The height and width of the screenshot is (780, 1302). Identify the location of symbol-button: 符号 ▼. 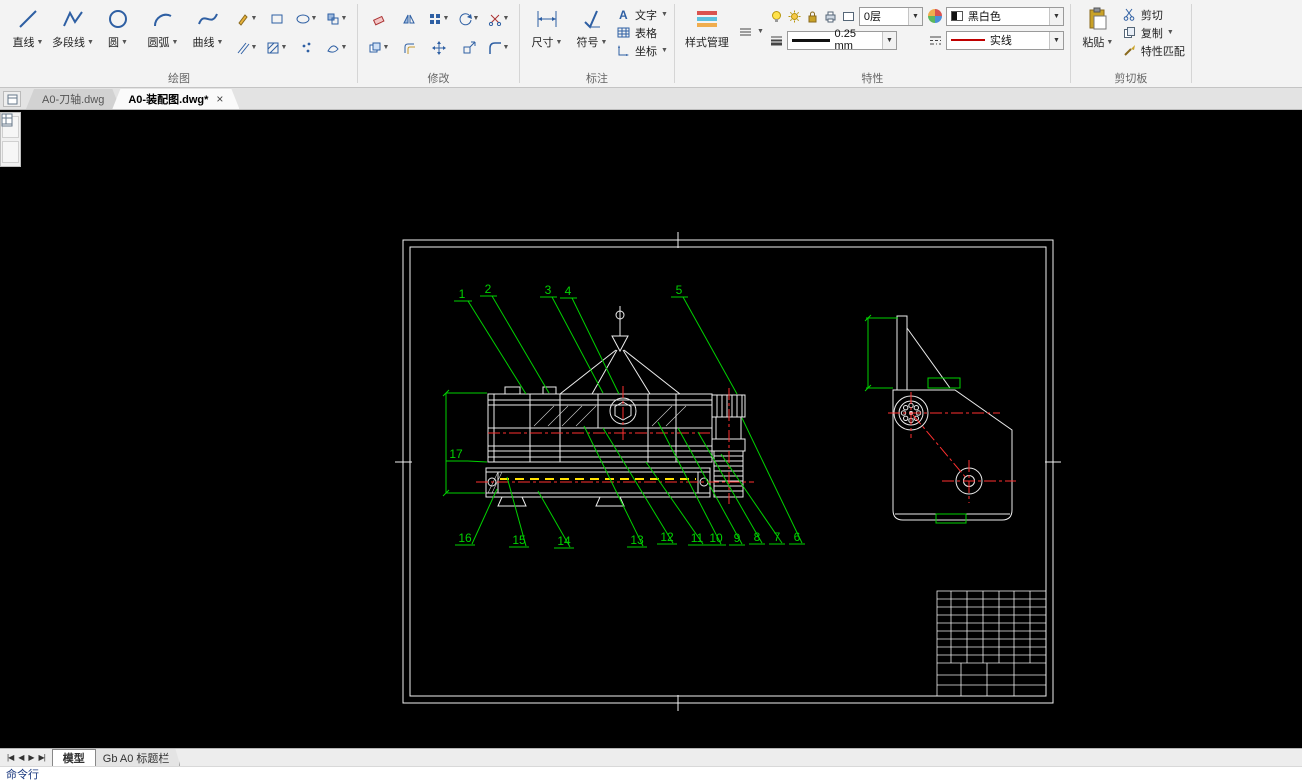
(592, 36).